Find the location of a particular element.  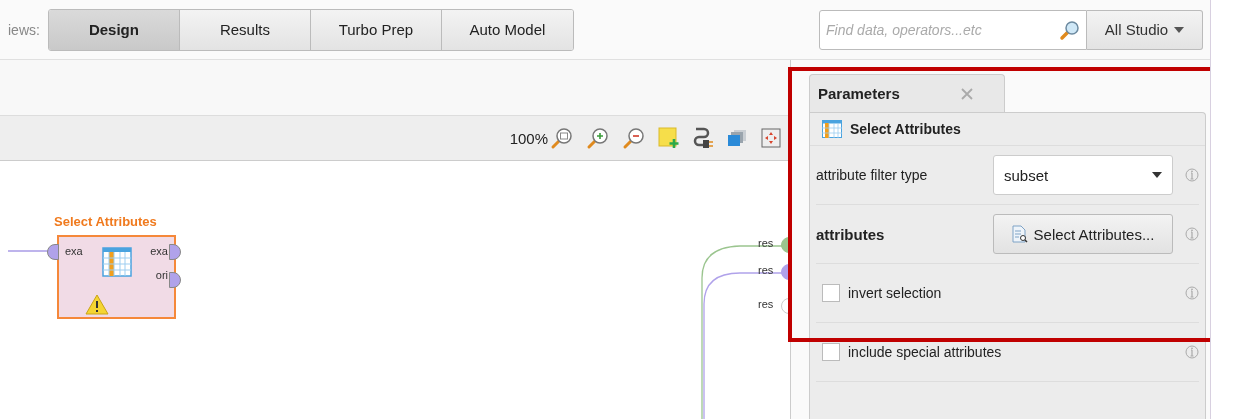

add-note-icon is located at coordinates (669, 138).